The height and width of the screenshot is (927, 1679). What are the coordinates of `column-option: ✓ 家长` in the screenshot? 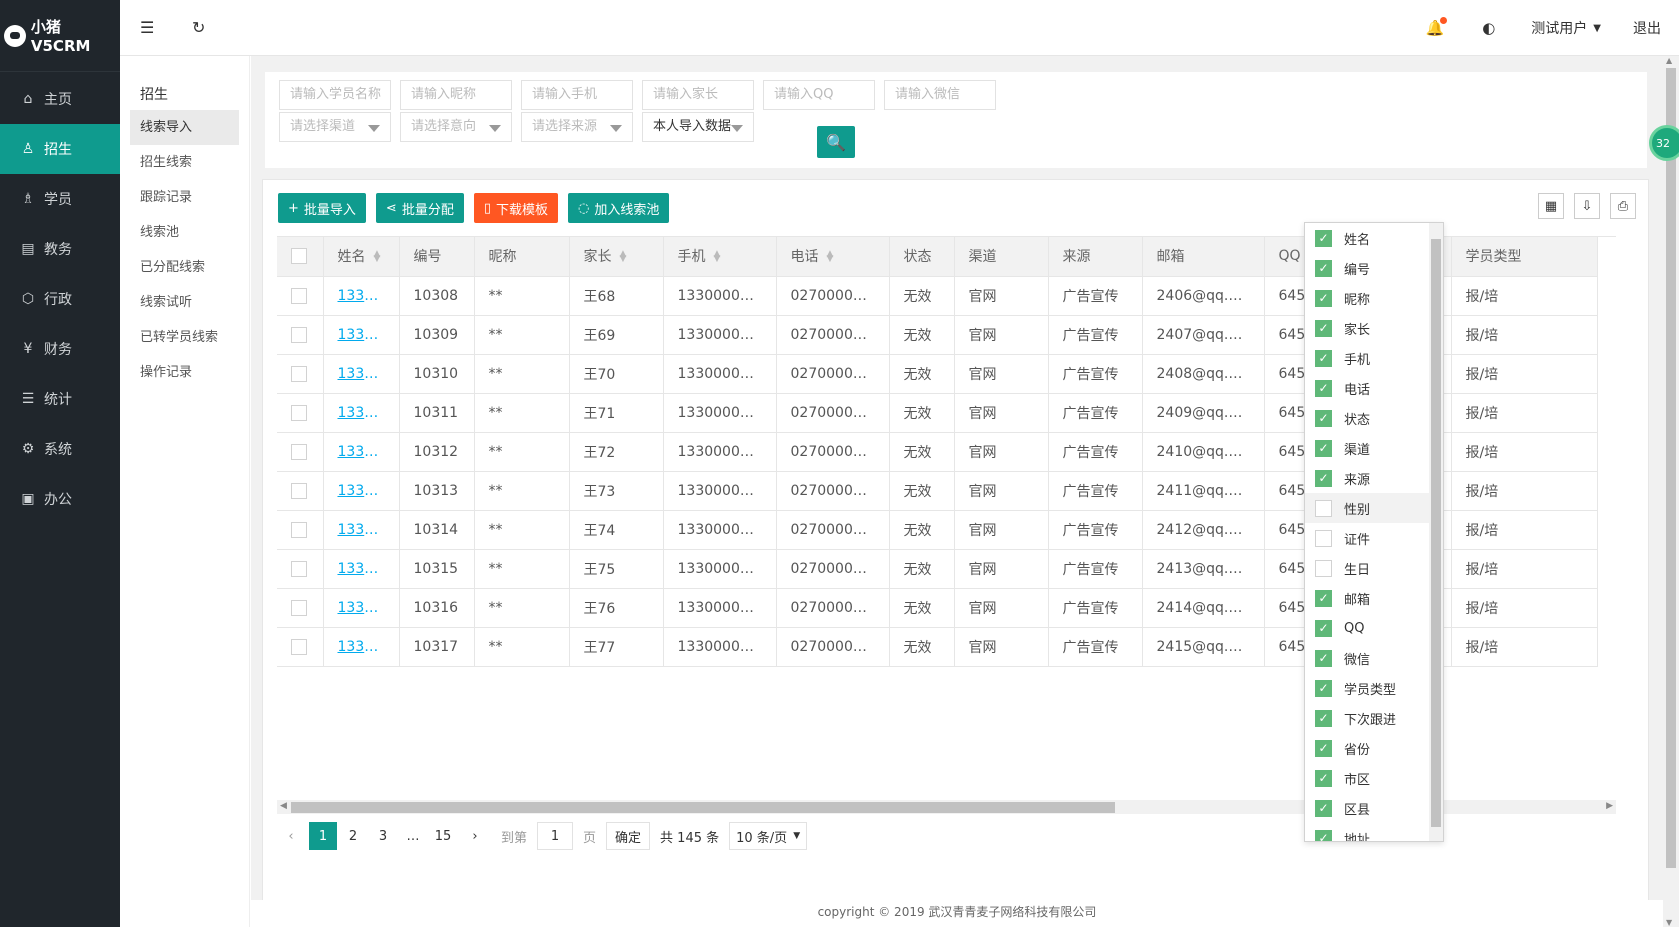 It's located at (1374, 328).